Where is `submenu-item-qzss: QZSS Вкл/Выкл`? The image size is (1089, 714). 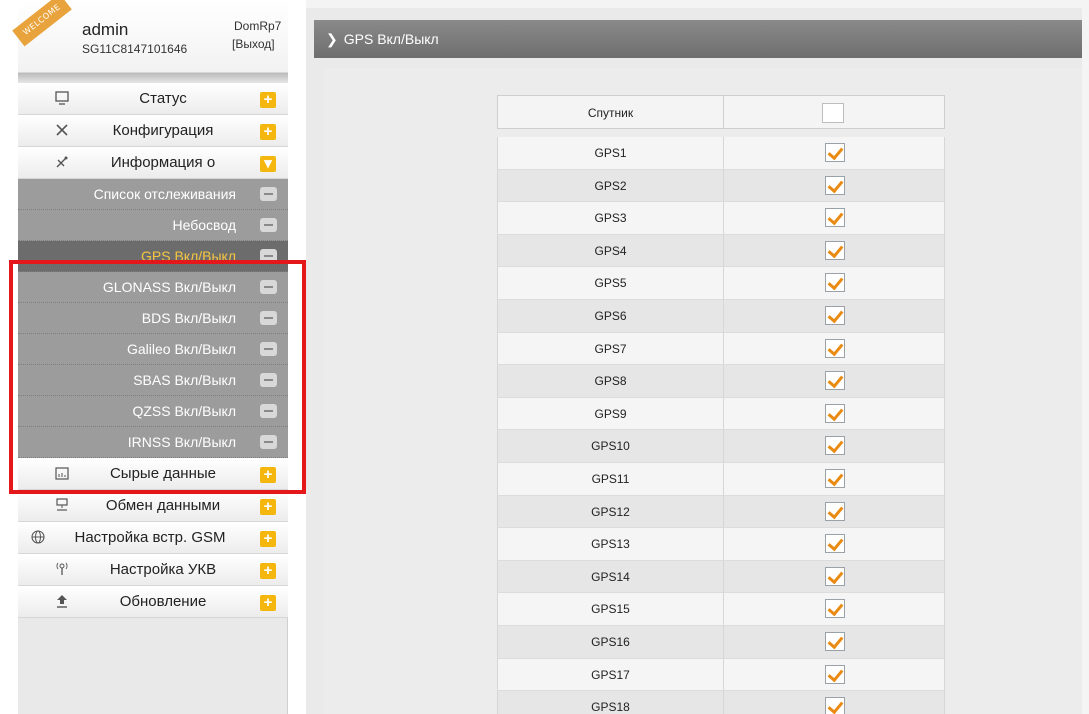
submenu-item-qzss: QZSS Вкл/Выкл is located at coordinates (153, 411).